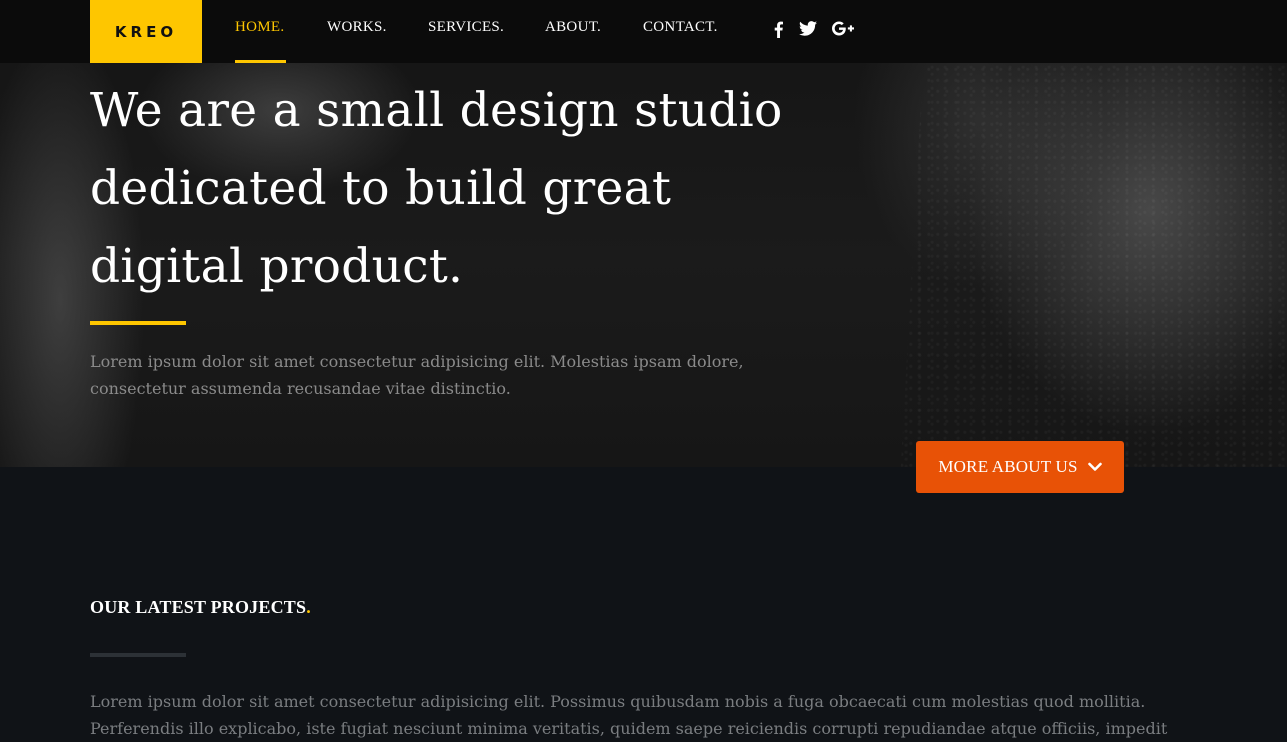  What do you see at coordinates (381, 188) in the screenshot?
I see `headline-line: dedicated to build great` at bounding box center [381, 188].